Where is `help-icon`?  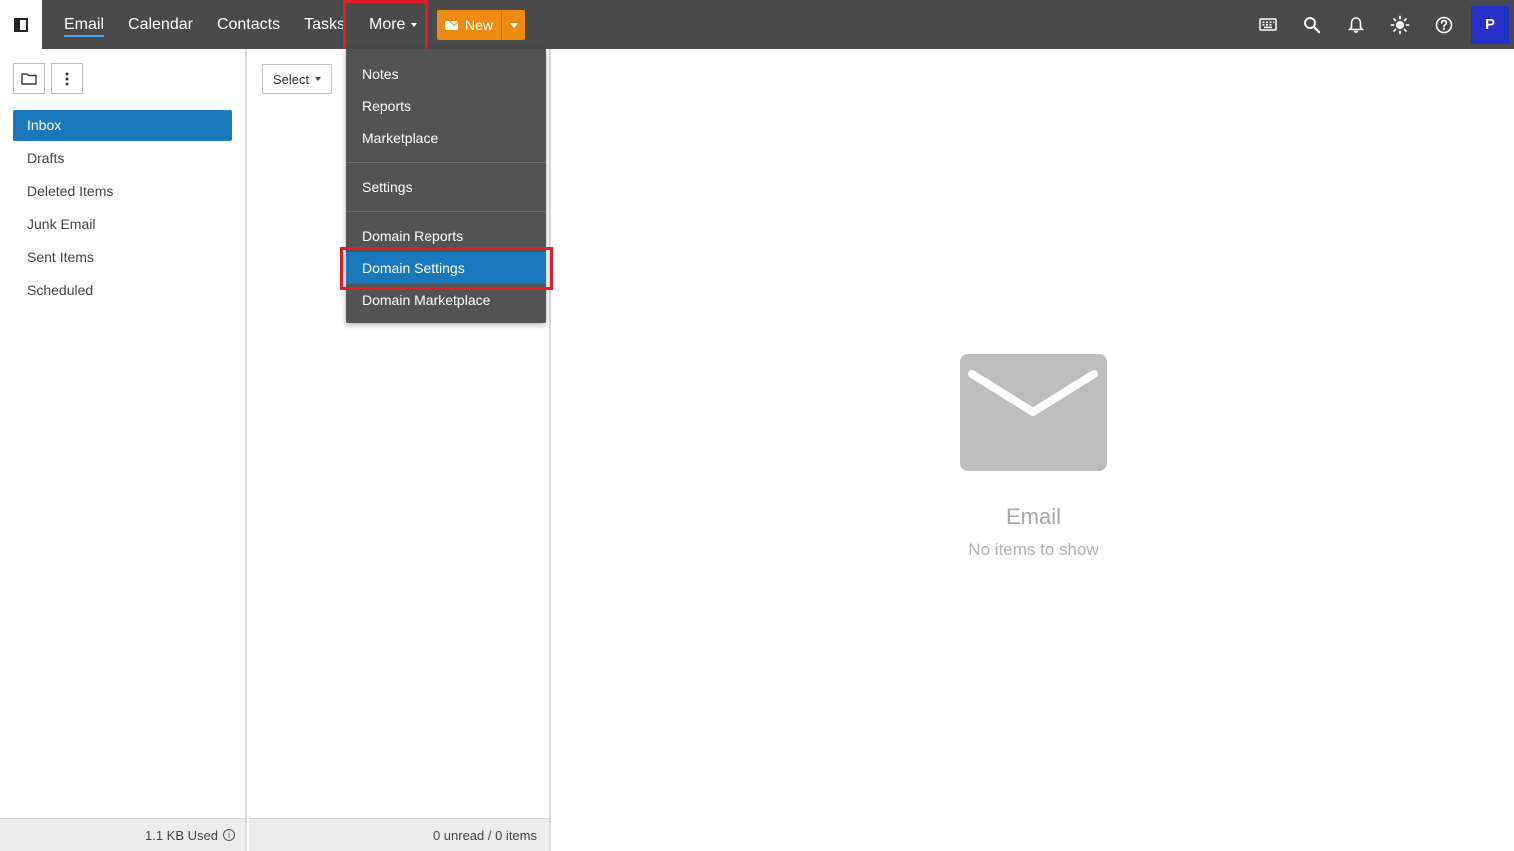
help-icon is located at coordinates (1444, 24).